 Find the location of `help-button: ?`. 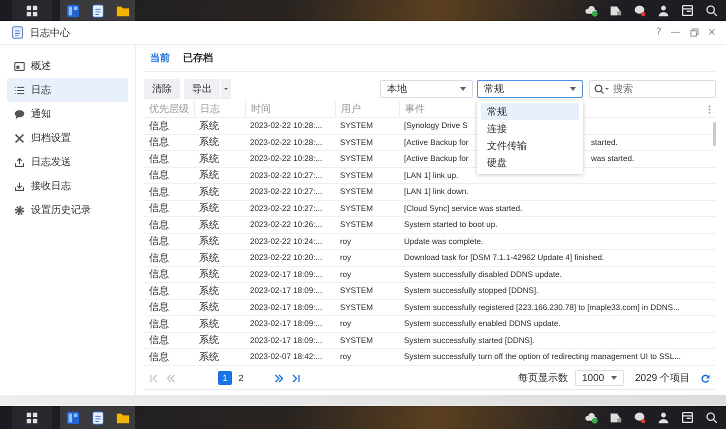

help-button: ? is located at coordinates (659, 32).